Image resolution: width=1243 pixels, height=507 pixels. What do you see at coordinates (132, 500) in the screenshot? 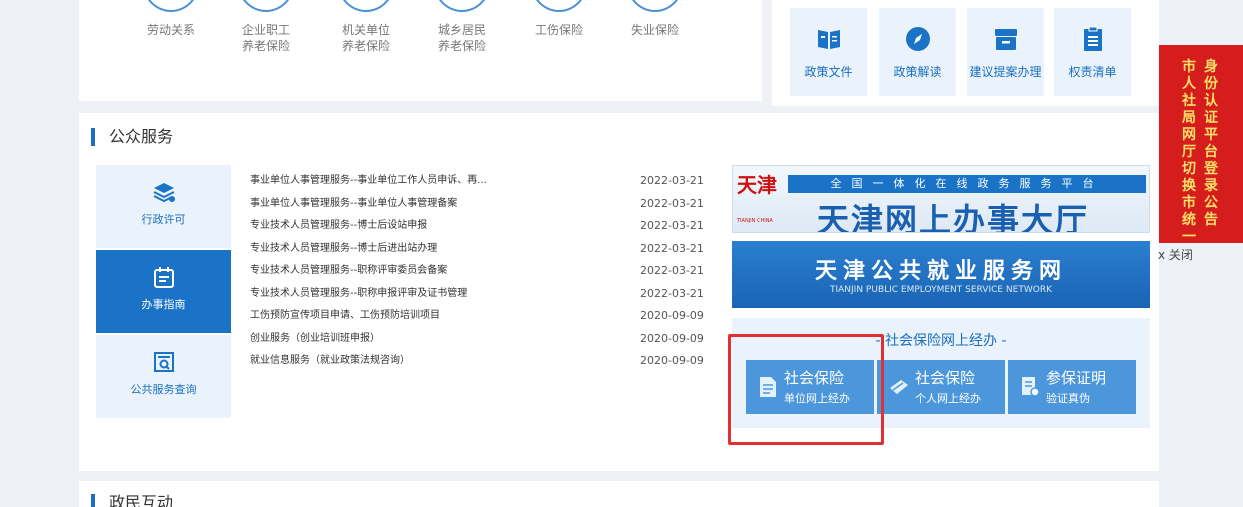
I see `section-title: 政民互动` at bounding box center [132, 500].